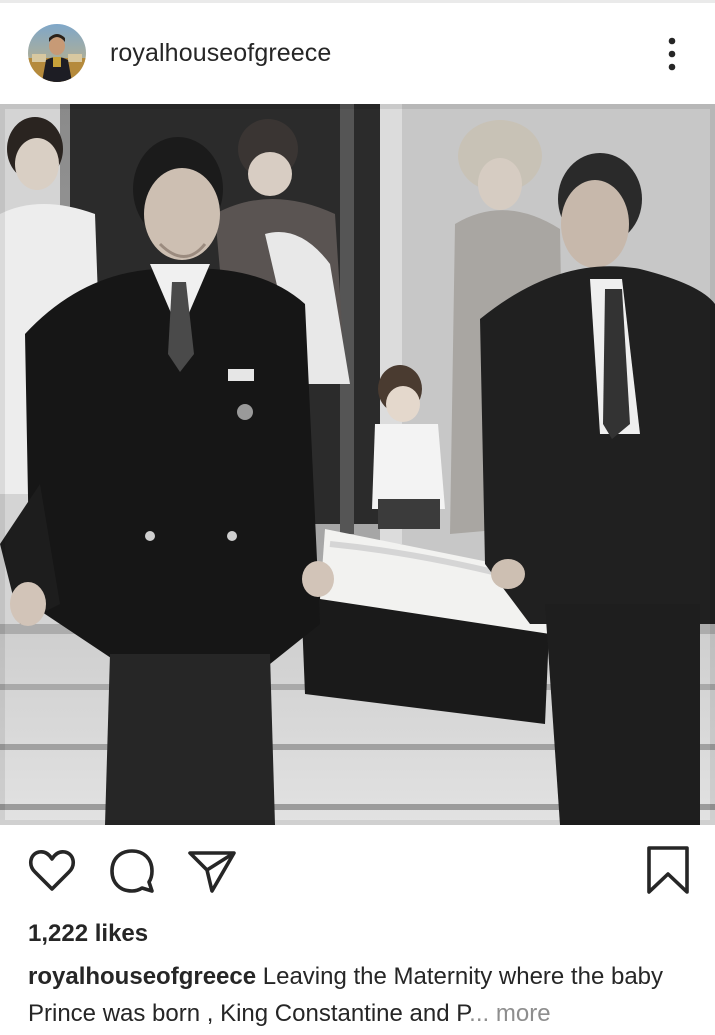  Describe the element at coordinates (357, 53) in the screenshot. I see `post-header: royalhouseofgreece` at that location.